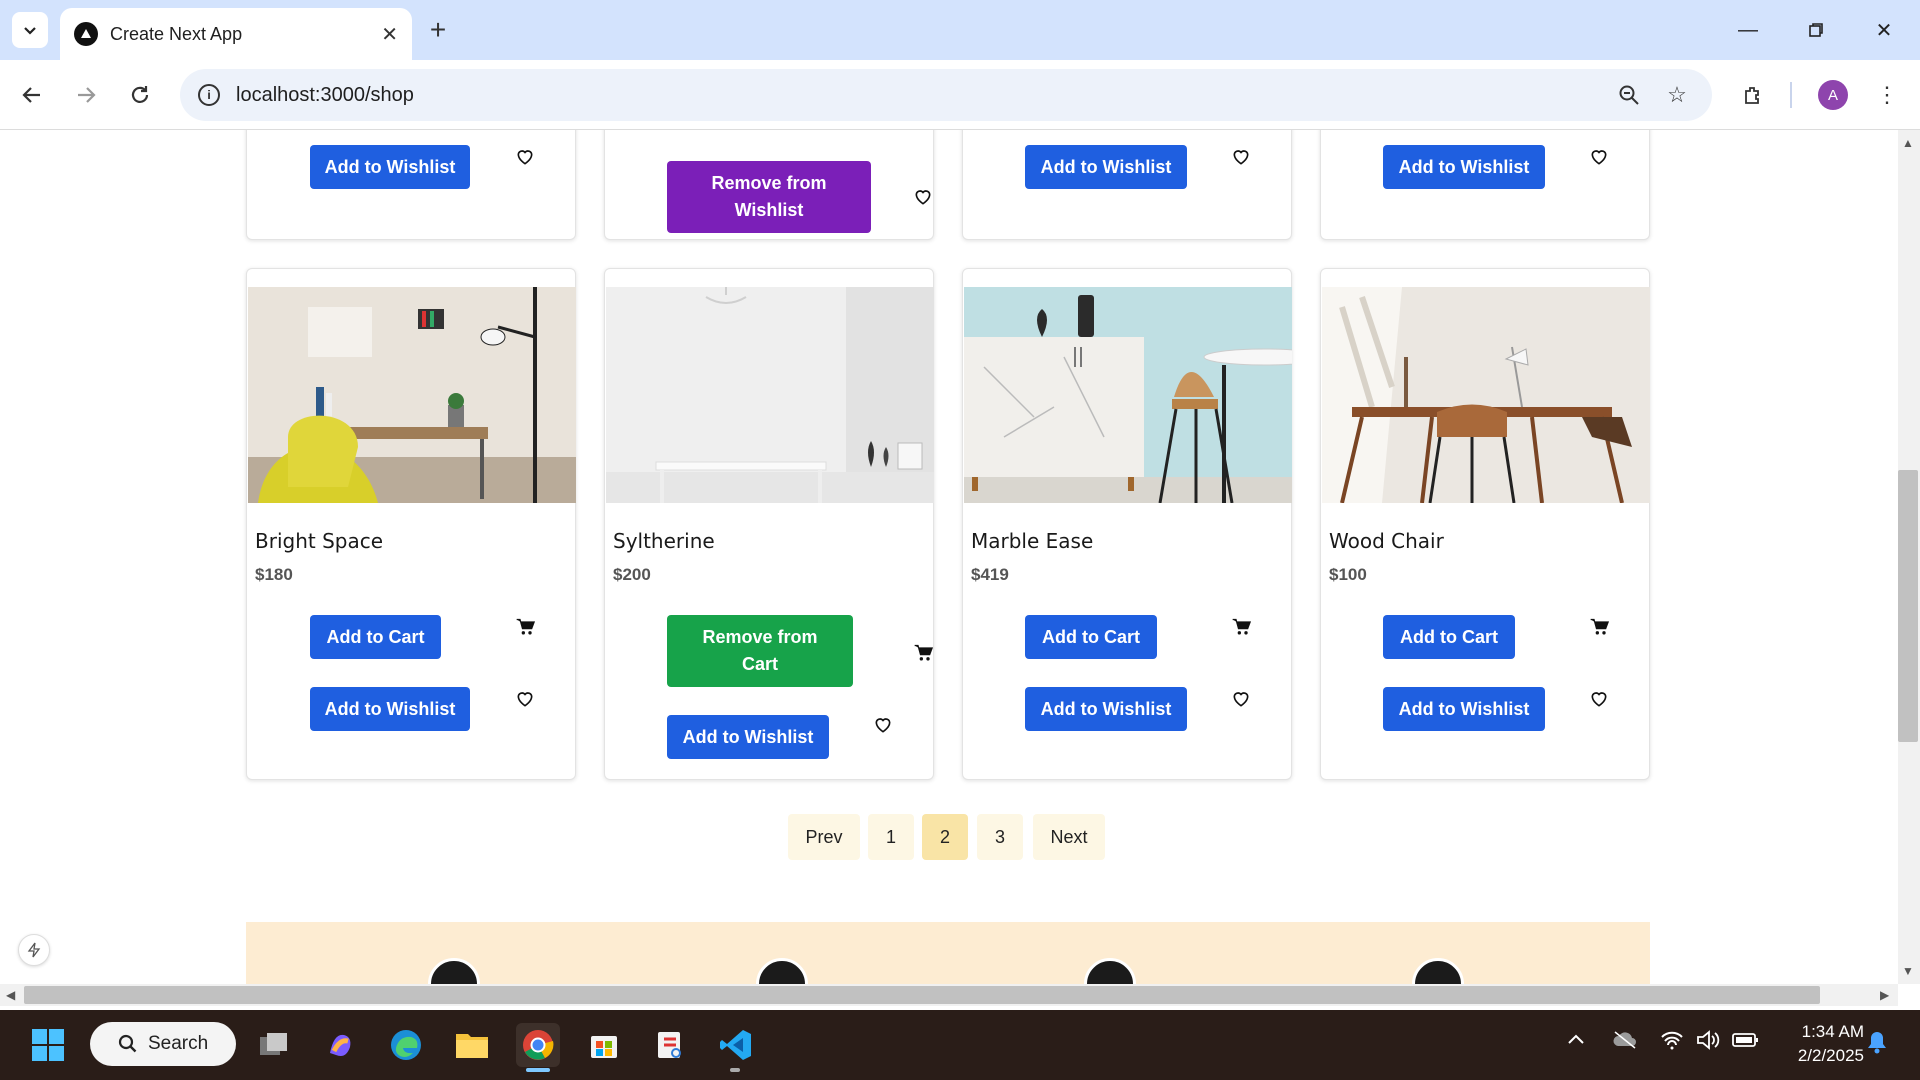  Describe the element at coordinates (34, 950) in the screenshot. I see `nextjs-dev-indicator-icon` at that location.